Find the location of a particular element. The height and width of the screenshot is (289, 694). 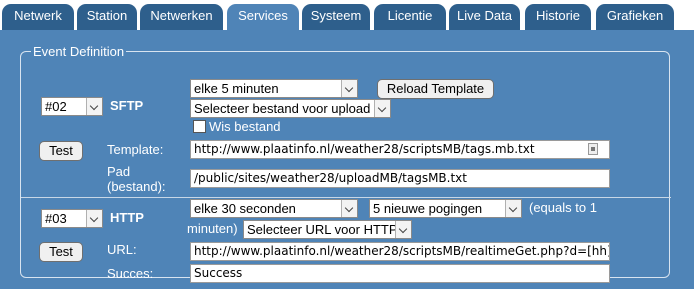

event-type-label-2: HTTP is located at coordinates (127, 217).